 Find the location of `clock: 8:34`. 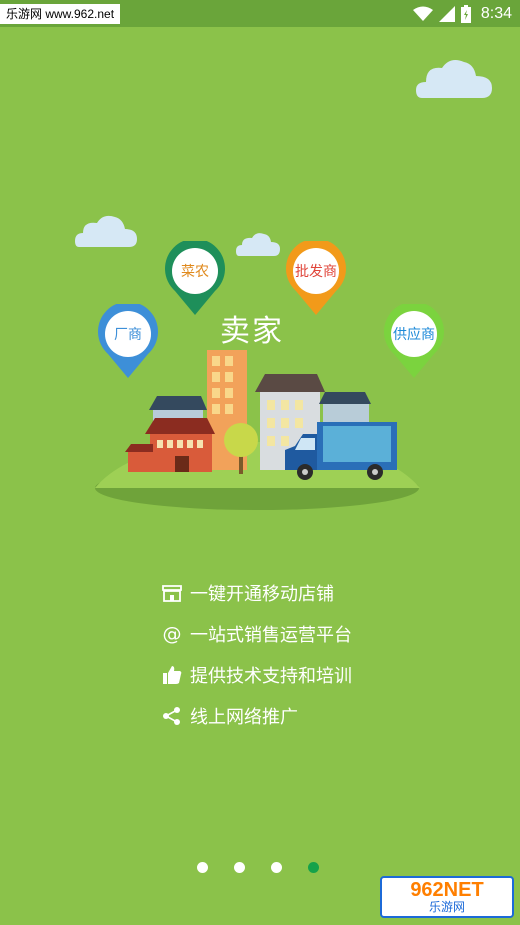

clock: 8:34 is located at coordinates (496, 13).